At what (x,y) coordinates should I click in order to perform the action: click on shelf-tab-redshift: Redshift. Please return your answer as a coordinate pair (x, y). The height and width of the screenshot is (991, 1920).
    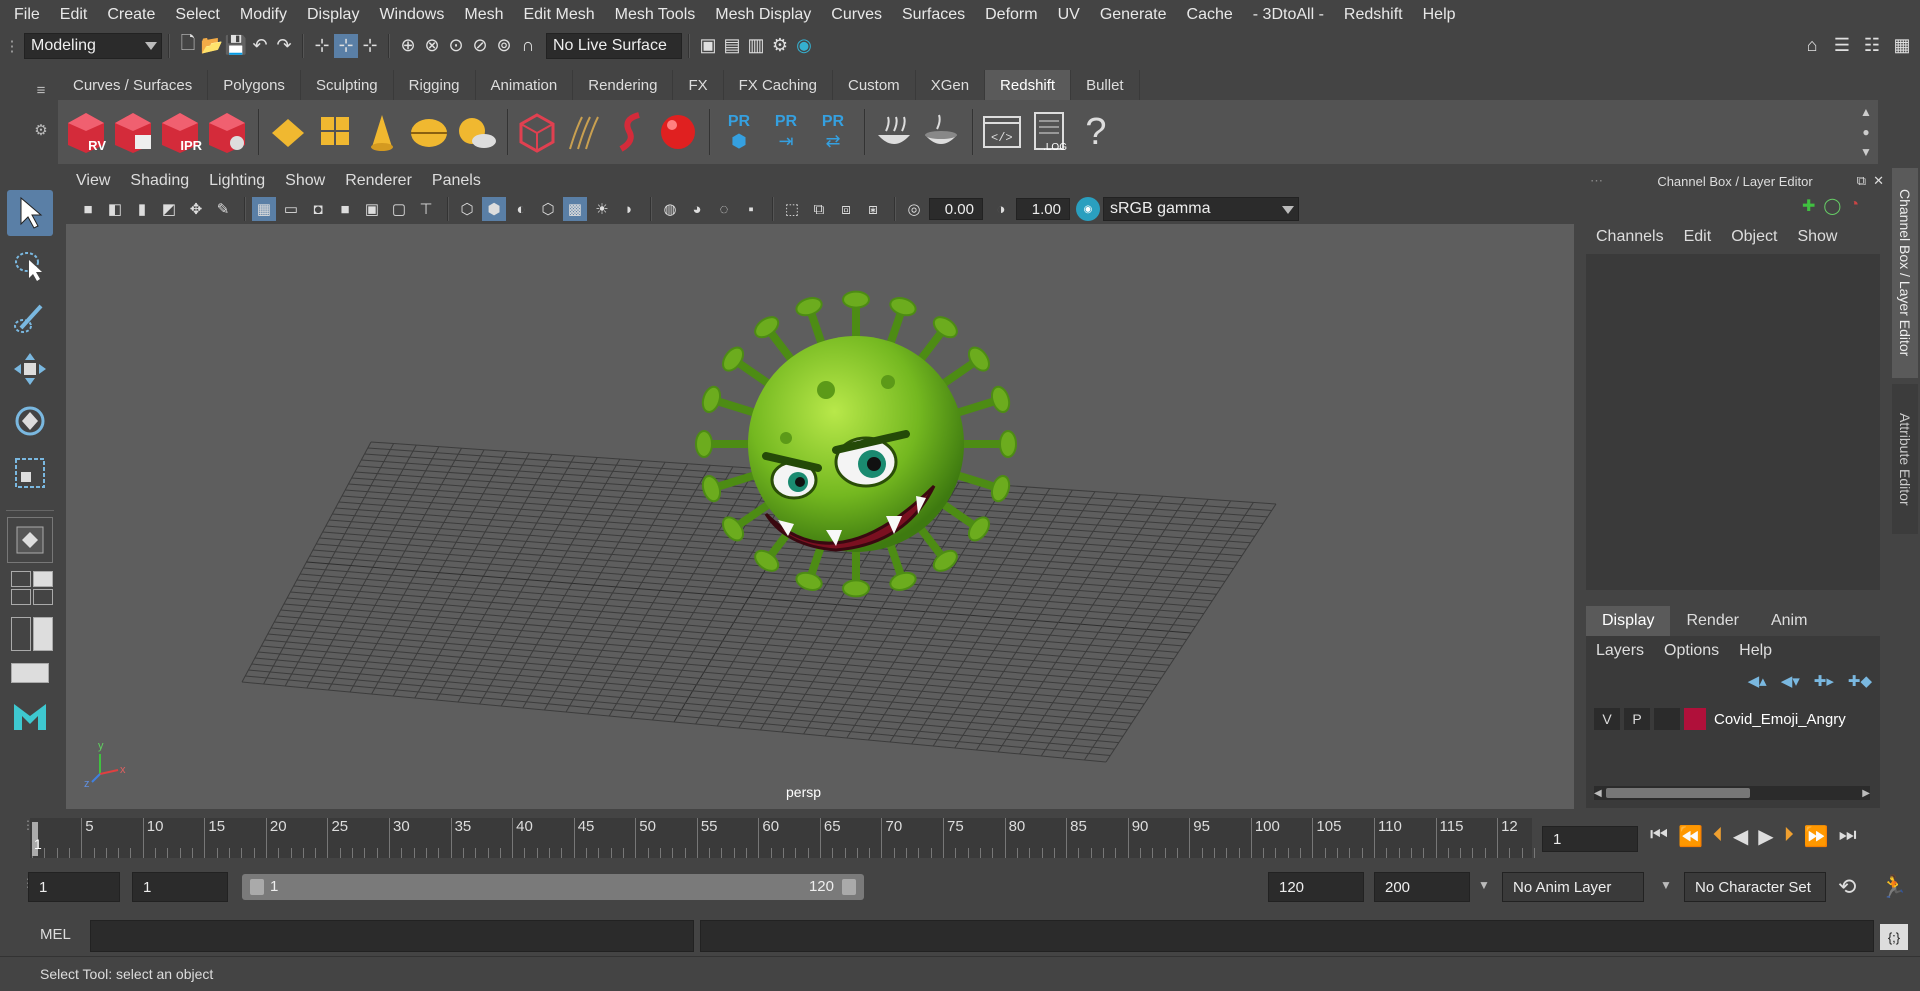
    Looking at the image, I should click on (1028, 85).